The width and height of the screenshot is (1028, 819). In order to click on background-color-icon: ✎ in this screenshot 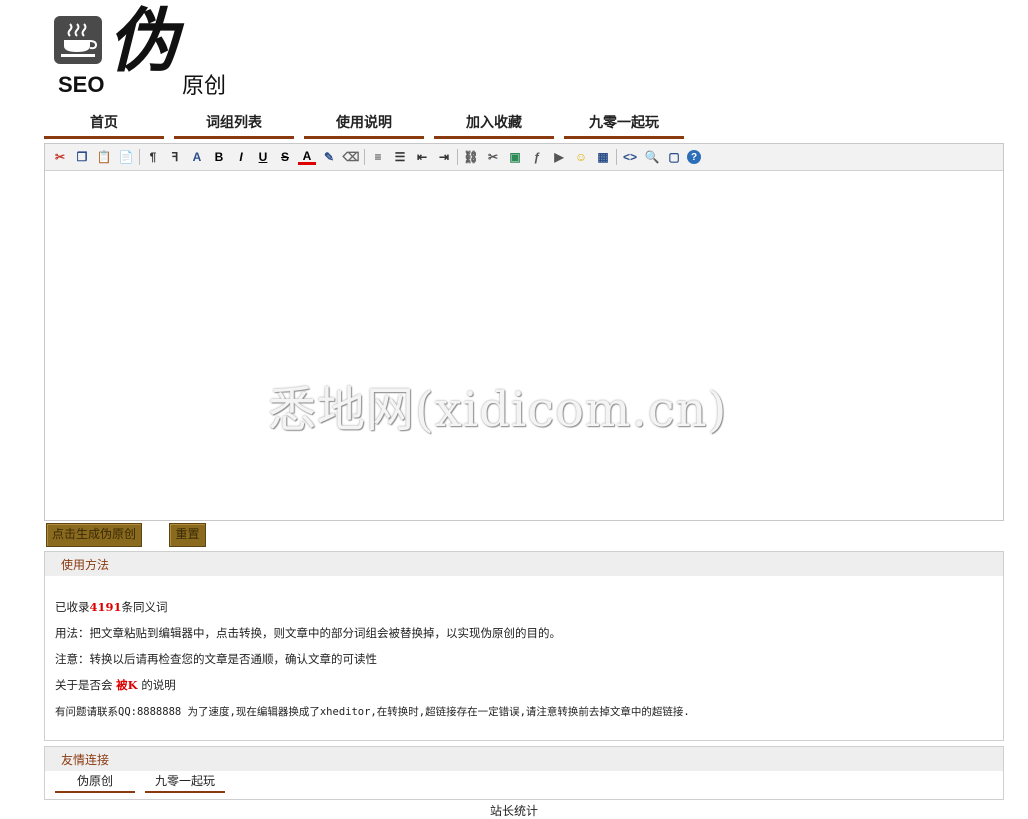, I will do `click(329, 157)`.